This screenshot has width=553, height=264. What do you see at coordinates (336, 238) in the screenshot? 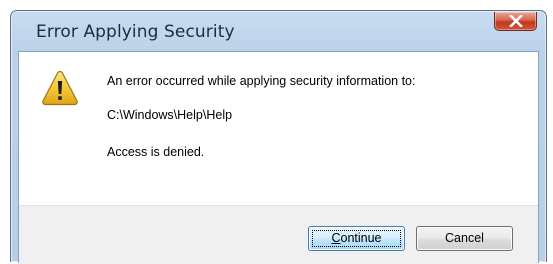
I see `continue-accelerator: C` at bounding box center [336, 238].